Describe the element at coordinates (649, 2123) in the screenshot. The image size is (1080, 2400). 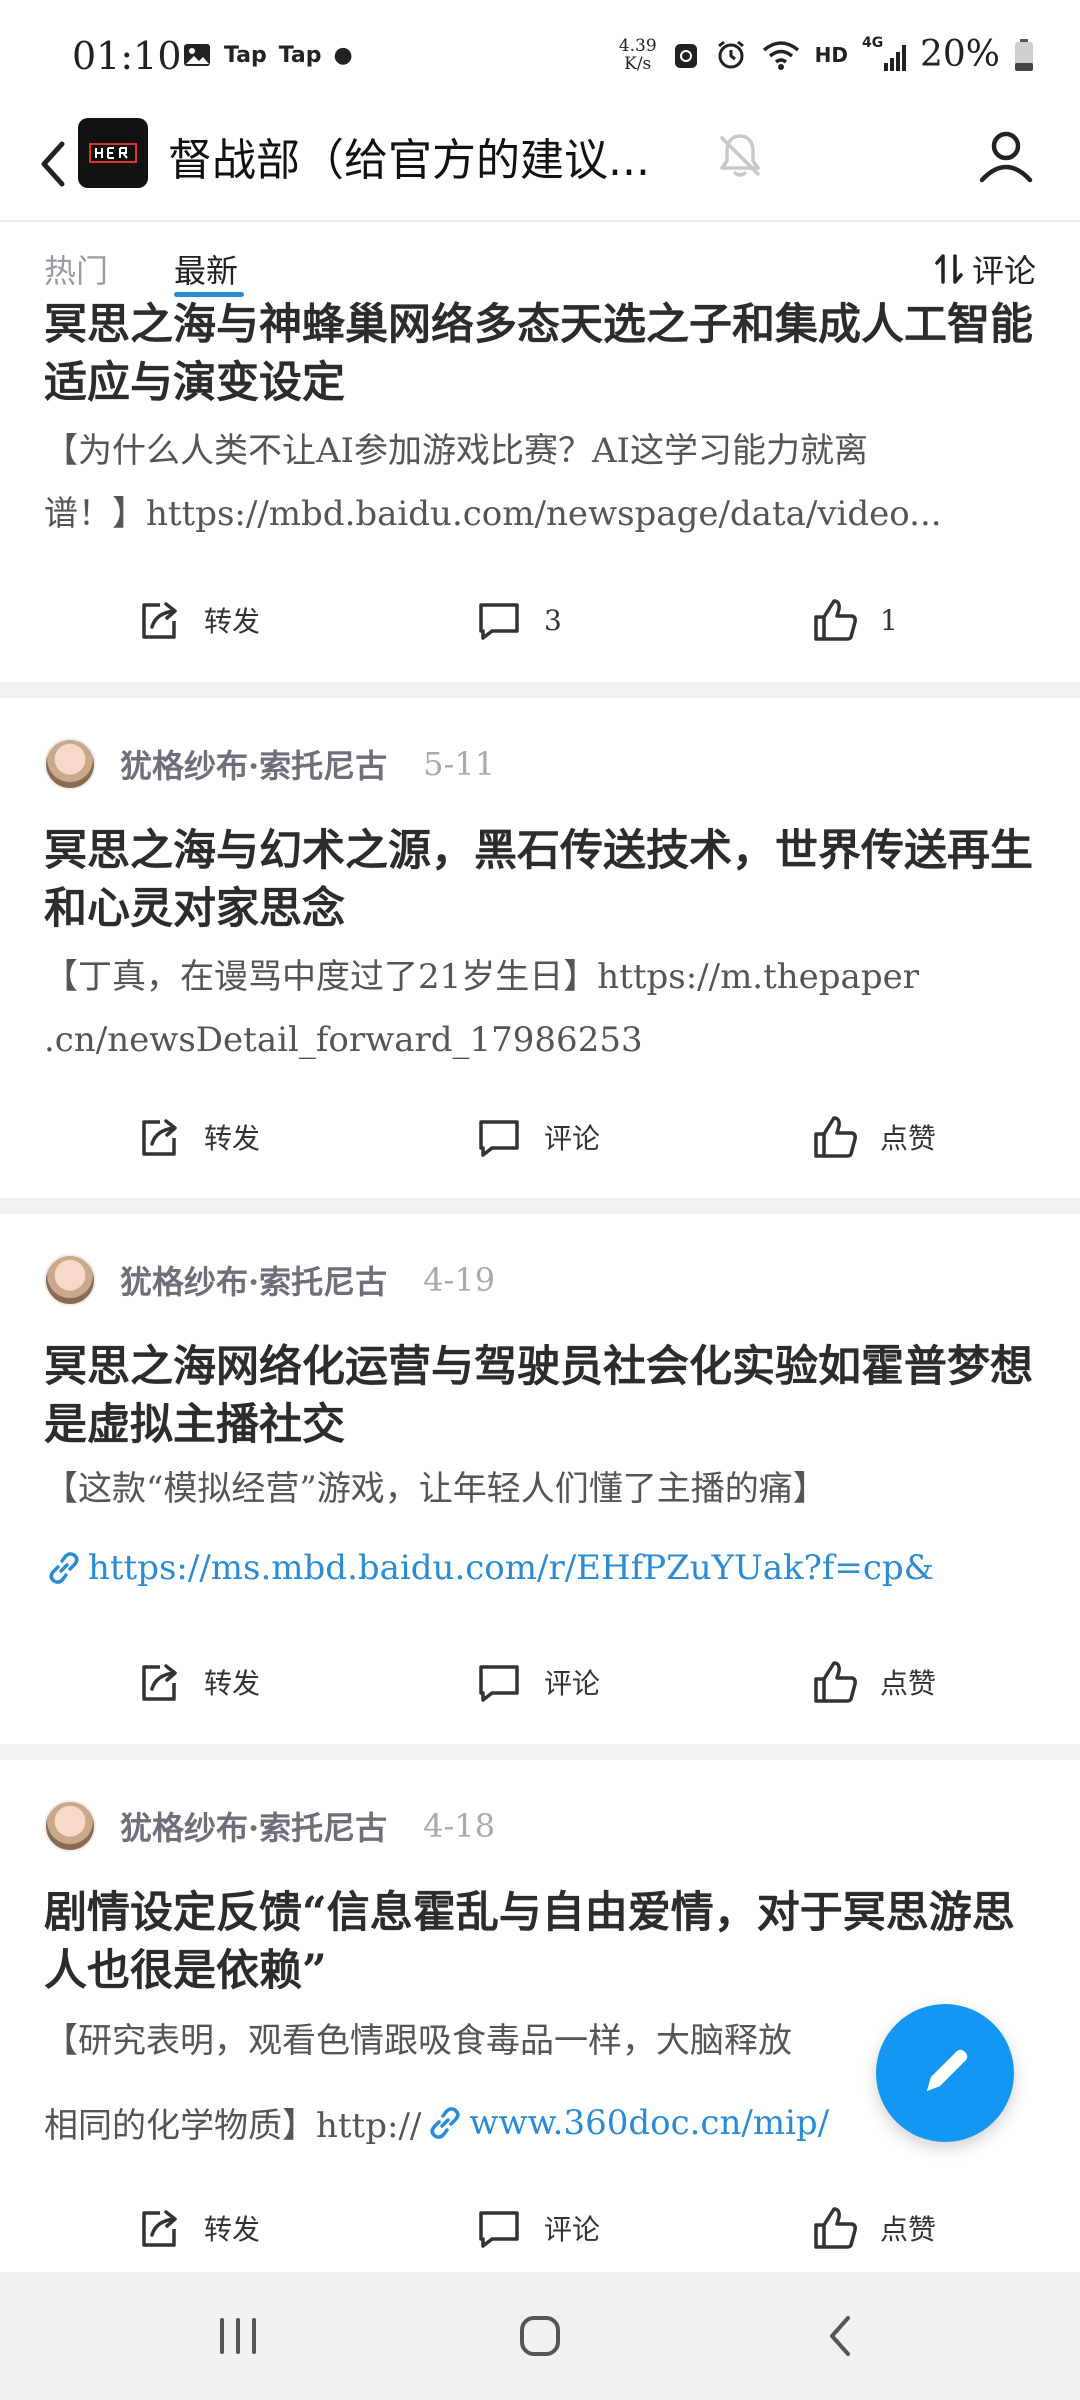
I see `link-text: www.360doc.cn/mip/` at that location.